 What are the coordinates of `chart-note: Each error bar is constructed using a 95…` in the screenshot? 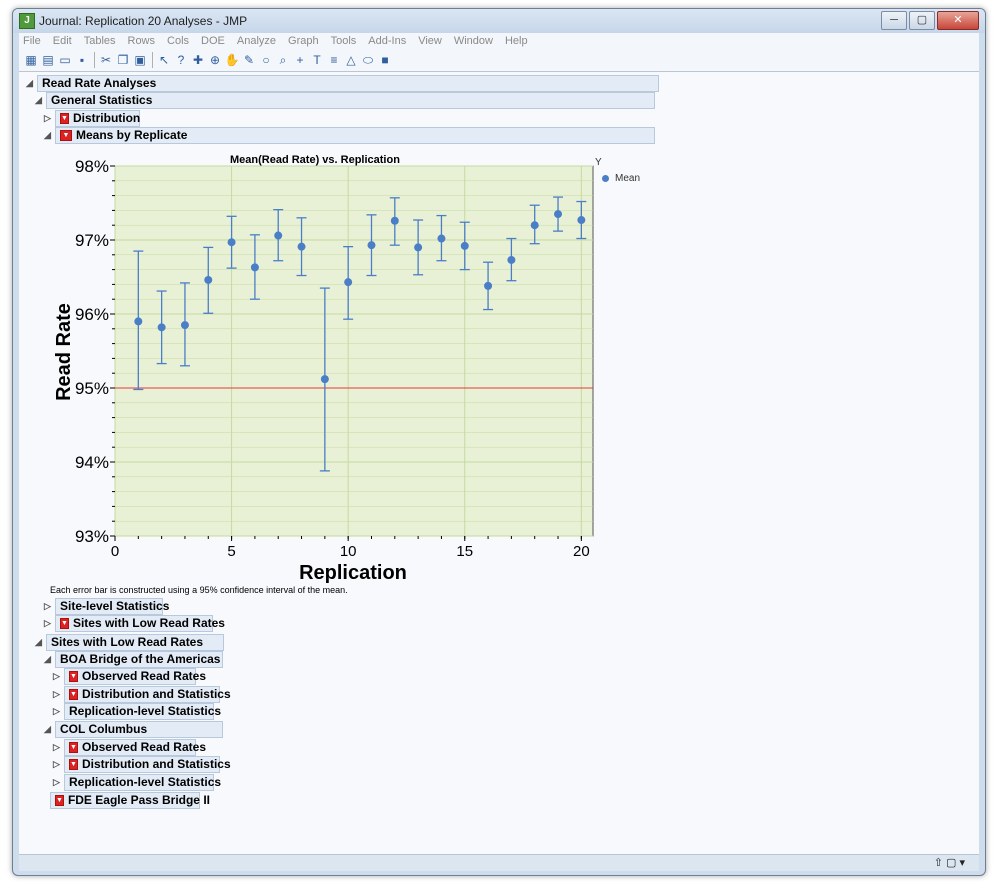 It's located at (199, 590).